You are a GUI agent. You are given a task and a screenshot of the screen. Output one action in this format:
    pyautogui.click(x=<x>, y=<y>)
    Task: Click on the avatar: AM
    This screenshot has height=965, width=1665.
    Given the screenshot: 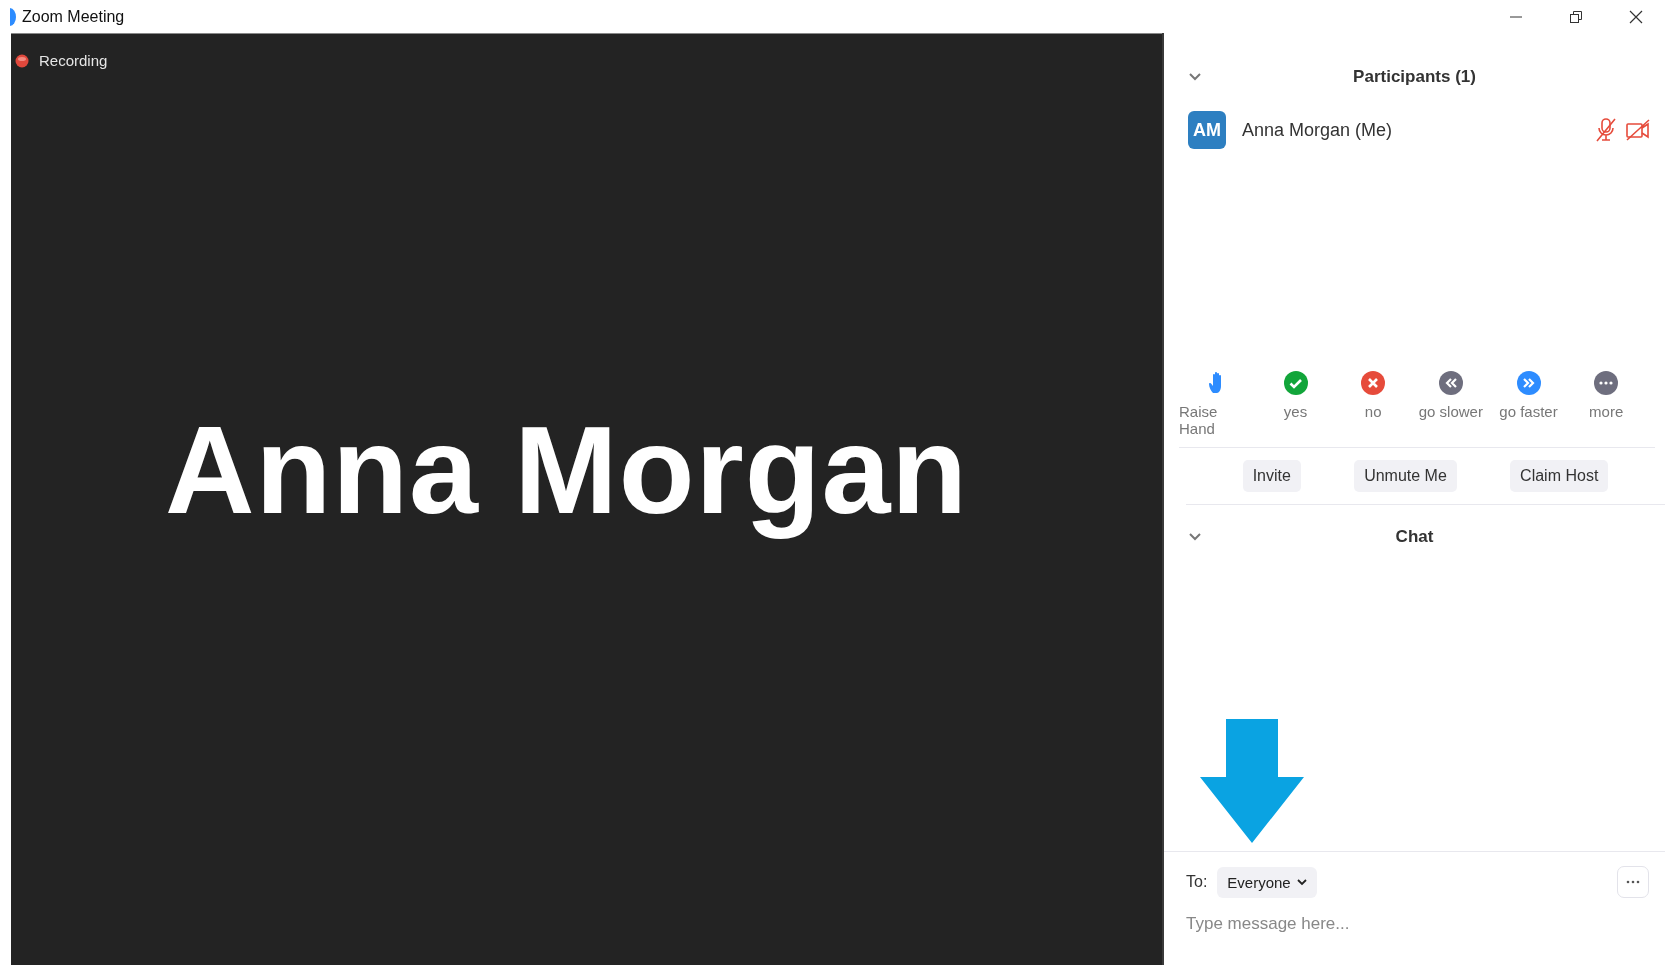 What is the action you would take?
    pyautogui.click(x=1207, y=130)
    